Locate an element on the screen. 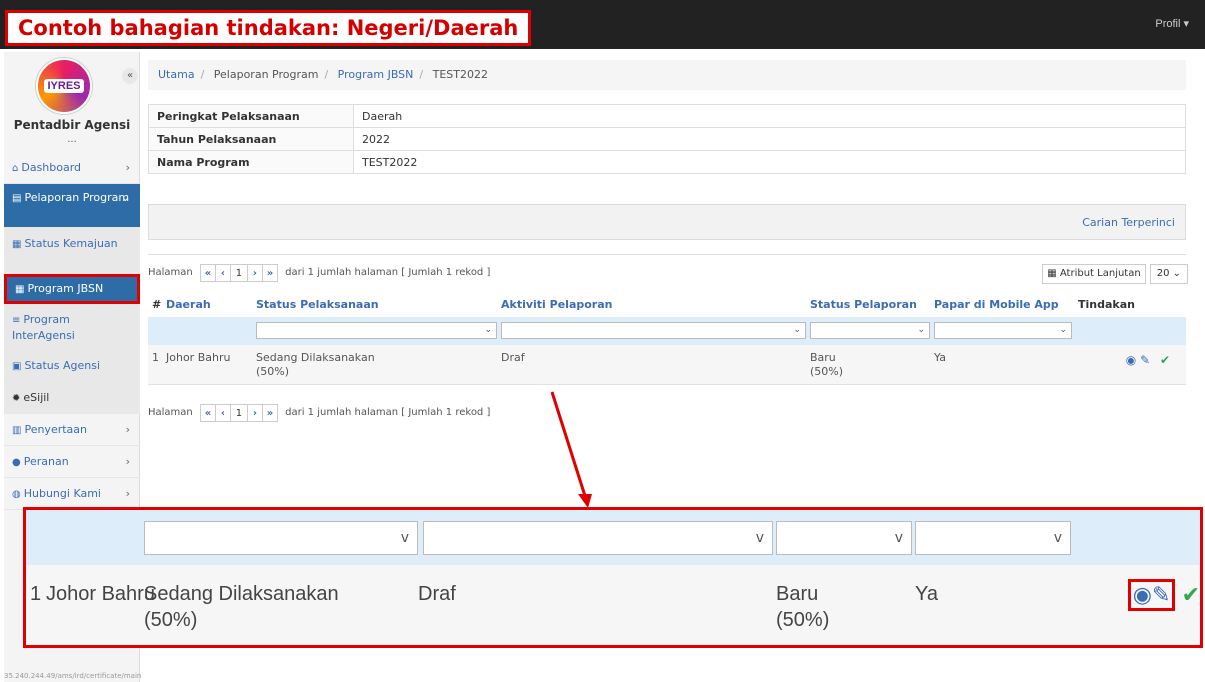 The width and height of the screenshot is (1205, 682). sidebar-item-esijil: ✹ eSijil is located at coordinates (72, 398).